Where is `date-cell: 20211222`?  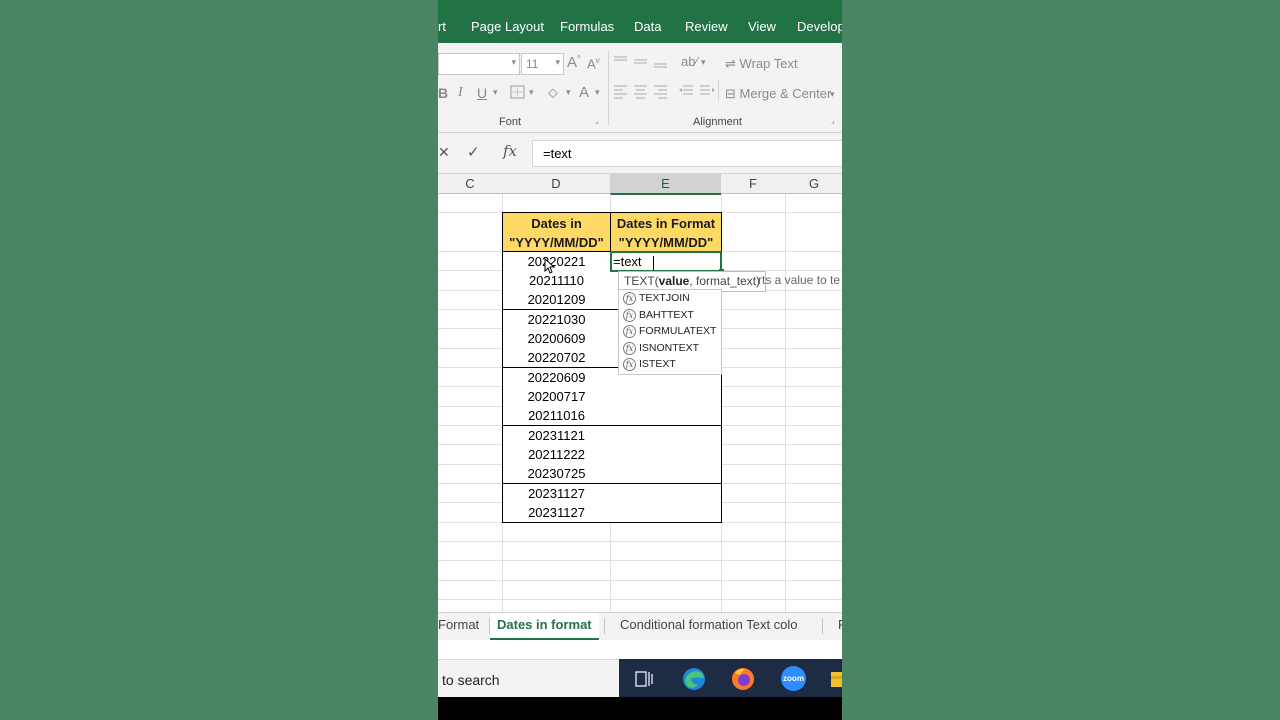
date-cell: 20211222 is located at coordinates (556, 455).